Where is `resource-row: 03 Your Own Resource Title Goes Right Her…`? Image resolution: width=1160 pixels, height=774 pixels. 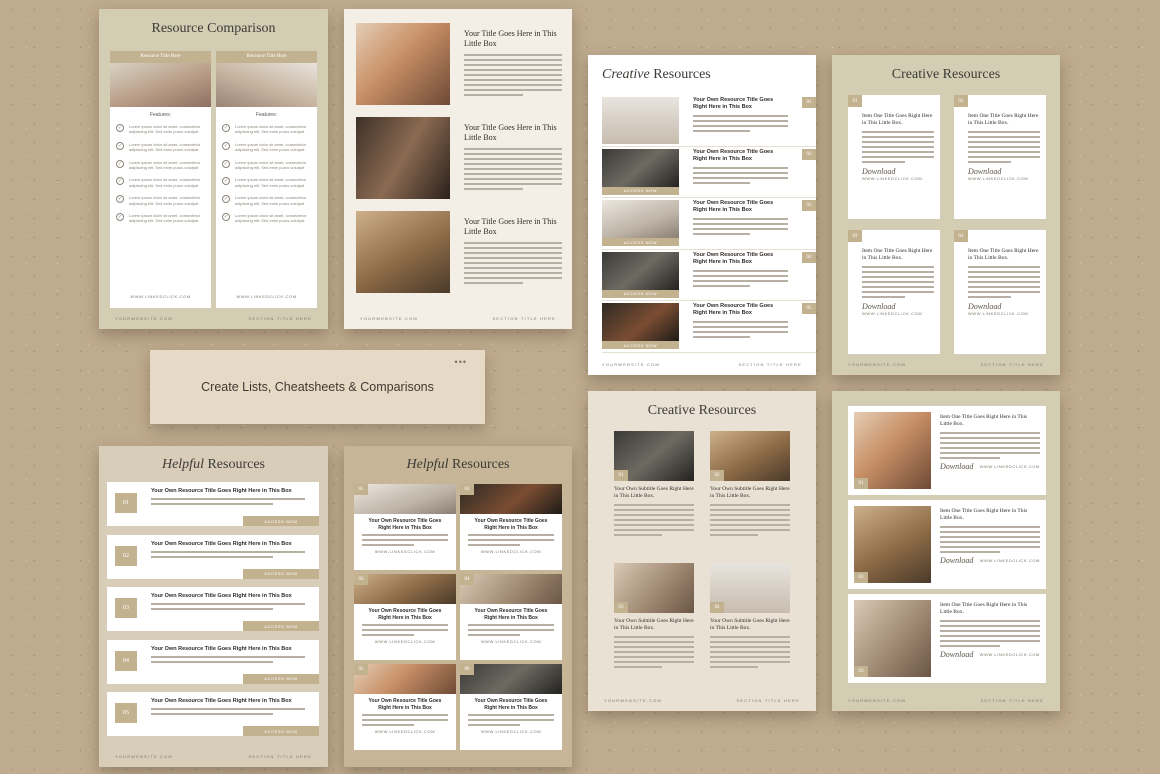
resource-row: 03 Your Own Resource Title Goes Right Her… is located at coordinates (213, 609).